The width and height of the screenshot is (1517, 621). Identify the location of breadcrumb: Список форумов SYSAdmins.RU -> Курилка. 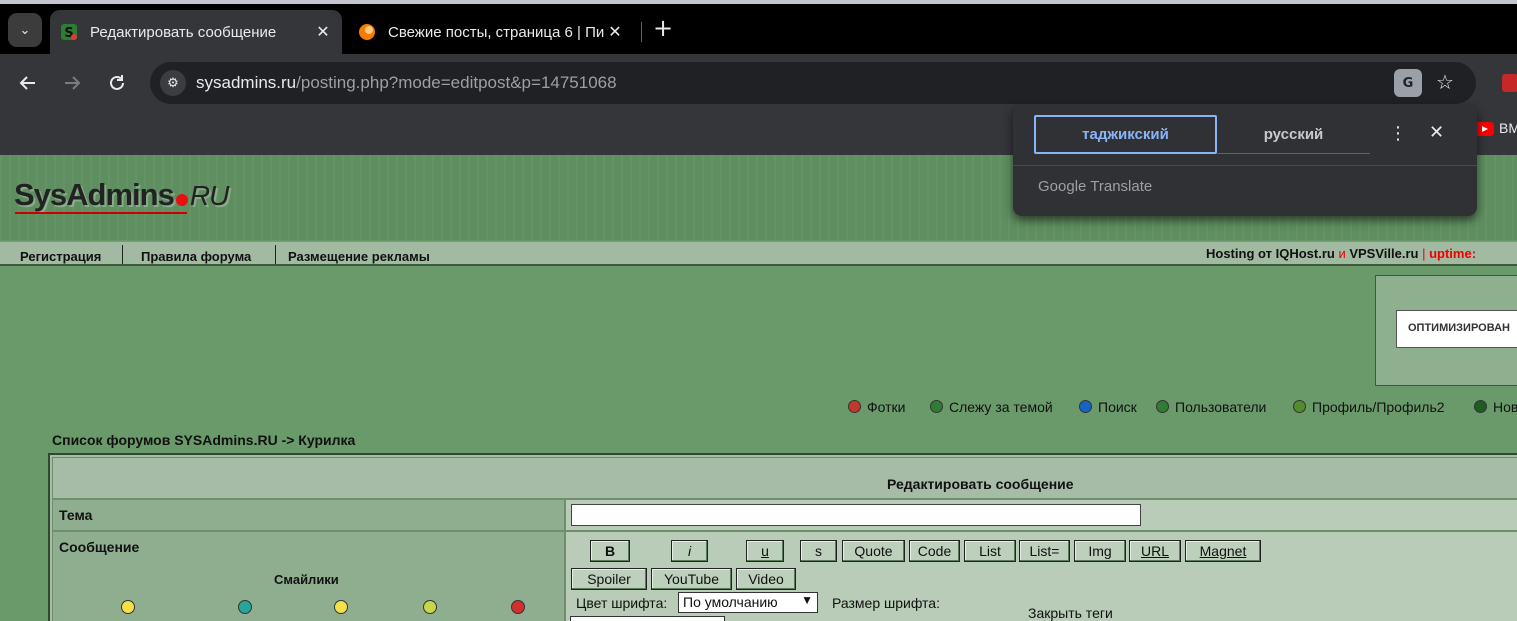
(203, 440).